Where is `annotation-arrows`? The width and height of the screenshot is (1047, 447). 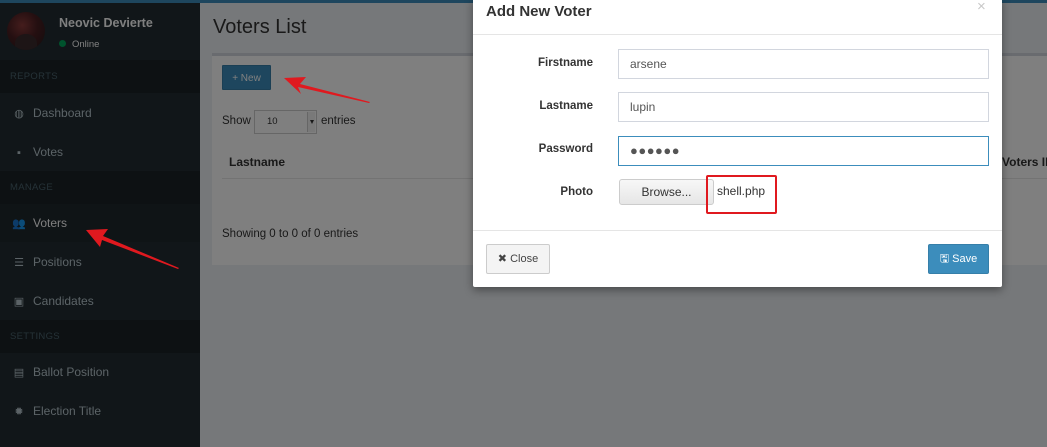
annotation-arrows is located at coordinates (228, 173).